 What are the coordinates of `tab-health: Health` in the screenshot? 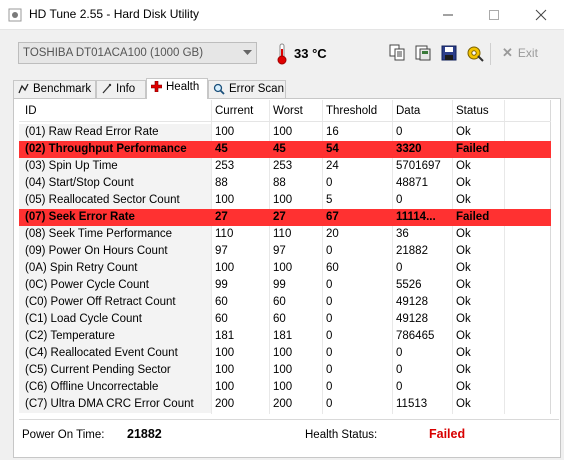 It's located at (177, 88).